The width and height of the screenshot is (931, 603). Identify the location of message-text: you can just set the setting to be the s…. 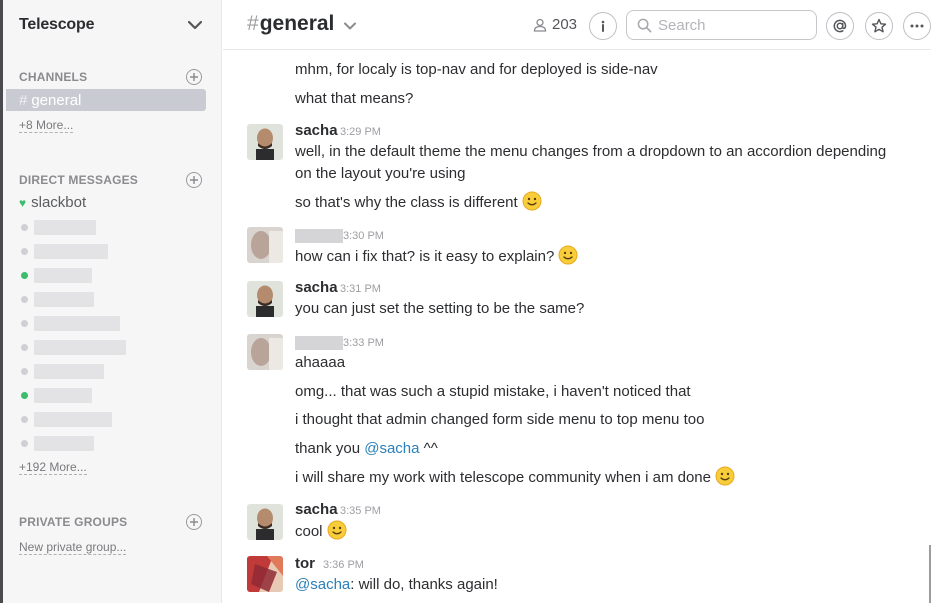
(440, 308).